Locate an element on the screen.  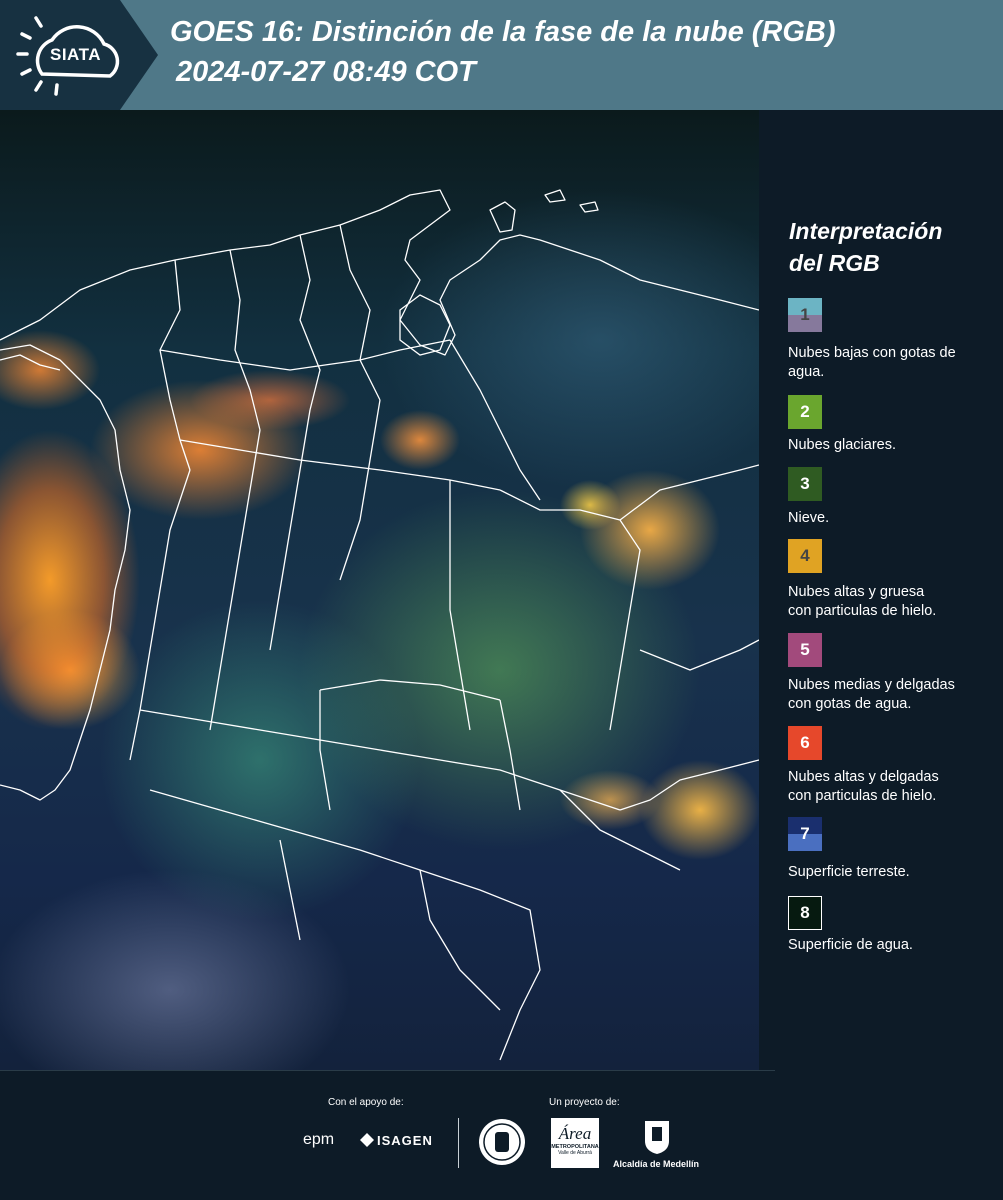
coat-of-arms-icon is located at coordinates (657, 1137).